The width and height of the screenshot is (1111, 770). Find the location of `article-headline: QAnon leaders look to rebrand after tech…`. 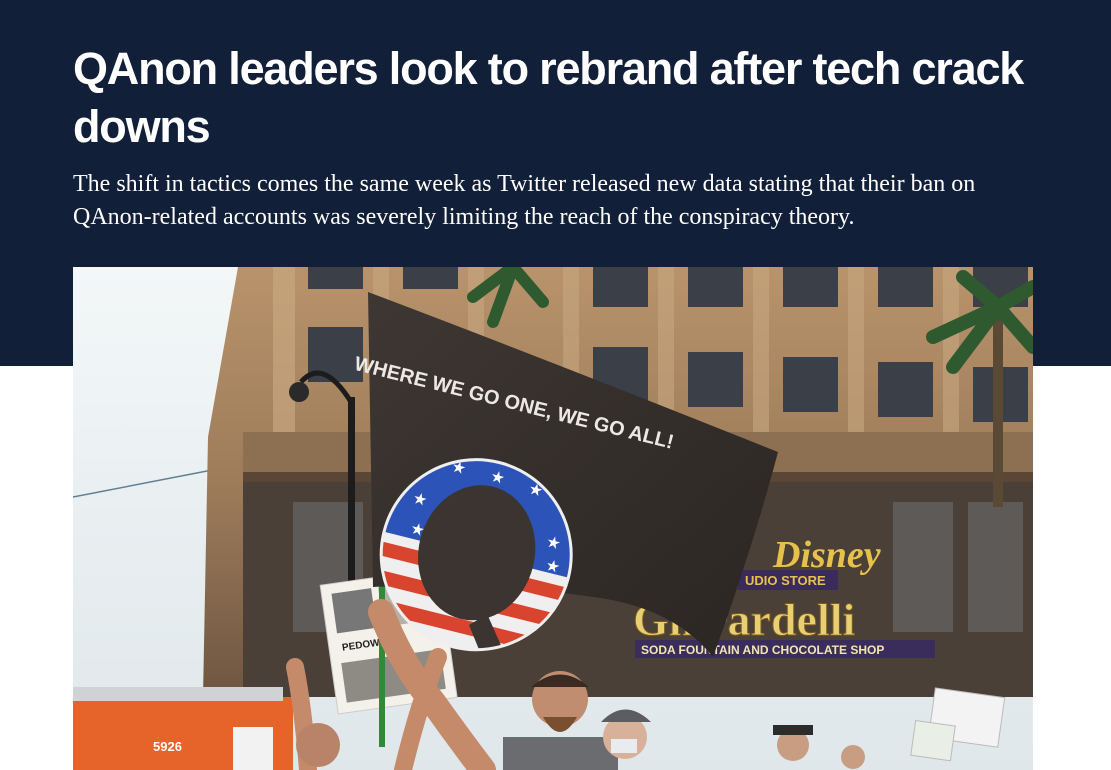

article-headline: QAnon leaders look to rebrand after tech… is located at coordinates (548, 97).